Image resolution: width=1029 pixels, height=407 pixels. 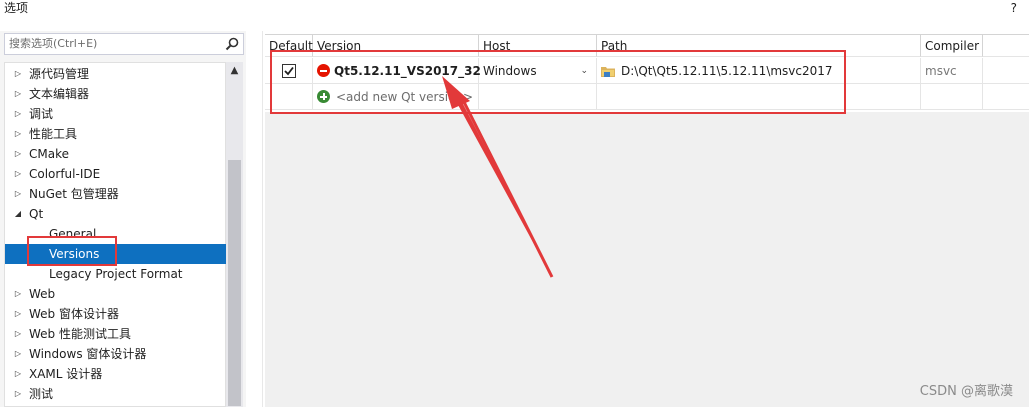 What do you see at coordinates (1006, 46) in the screenshot?
I see `column-header-extra` at bounding box center [1006, 46].